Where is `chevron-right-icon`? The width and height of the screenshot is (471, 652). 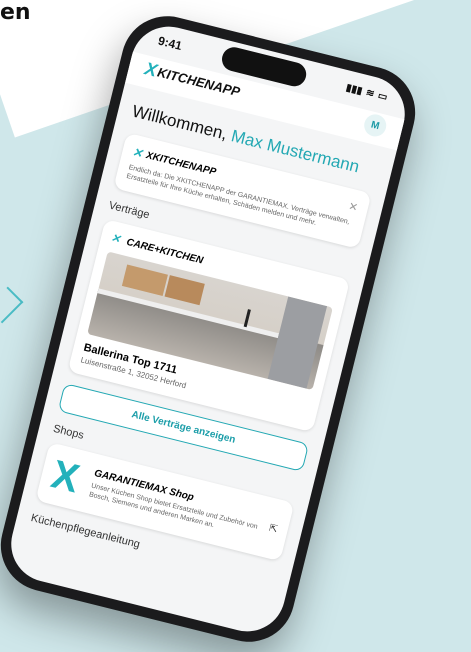 chevron-right-icon is located at coordinates (12, 305).